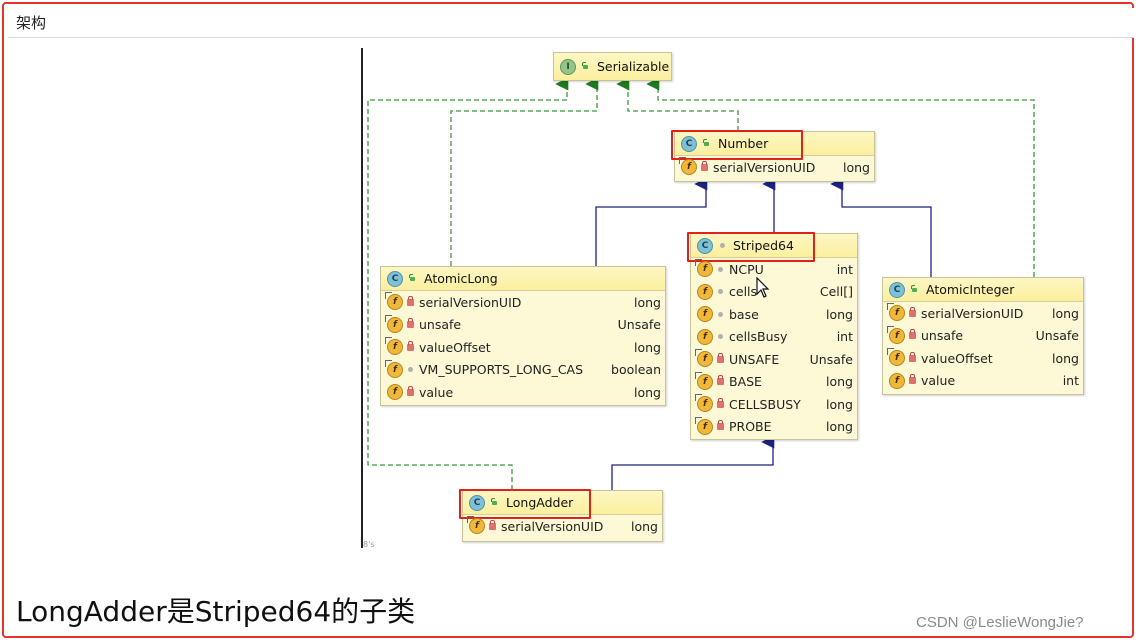  I want to click on field-row: f PROBE long, so click(774, 427).